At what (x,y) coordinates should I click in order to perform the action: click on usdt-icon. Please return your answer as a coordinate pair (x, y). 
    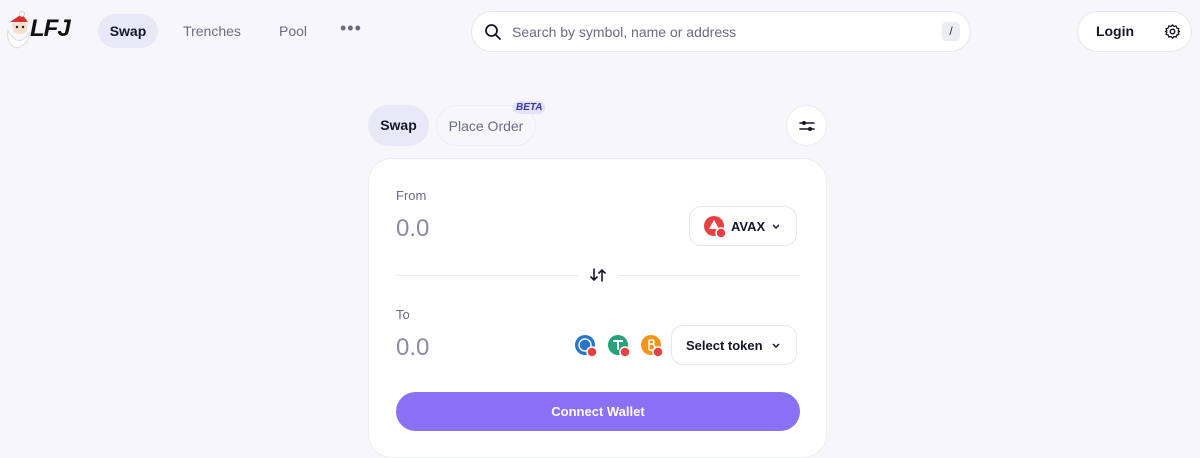
    Looking at the image, I should click on (619, 346).